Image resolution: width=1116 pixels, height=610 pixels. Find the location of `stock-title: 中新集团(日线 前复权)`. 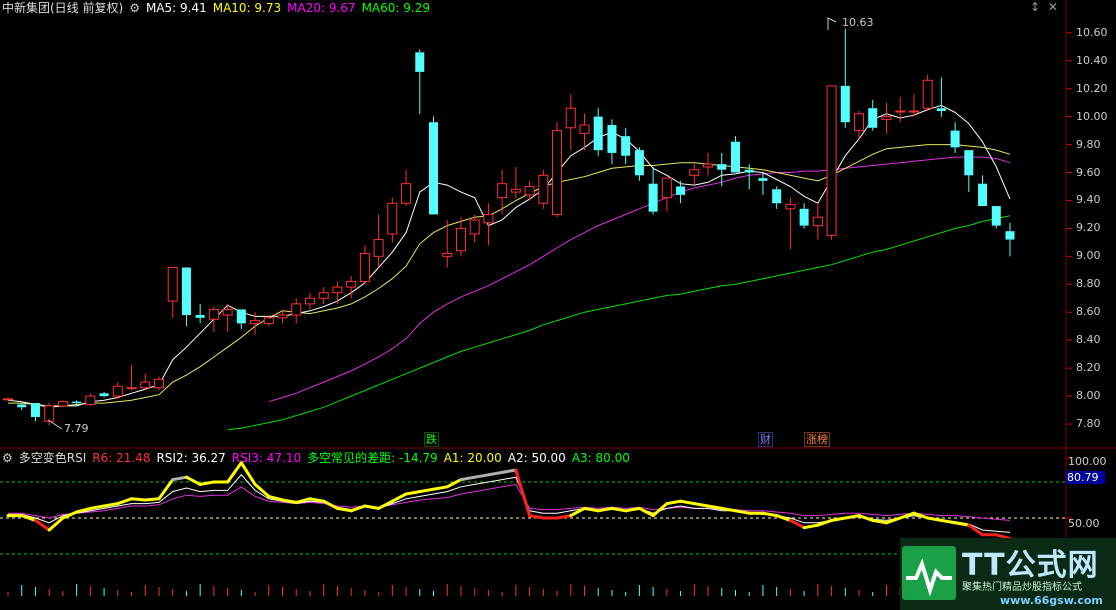

stock-title: 中新集团(日线 前复权) is located at coordinates (62, 8).